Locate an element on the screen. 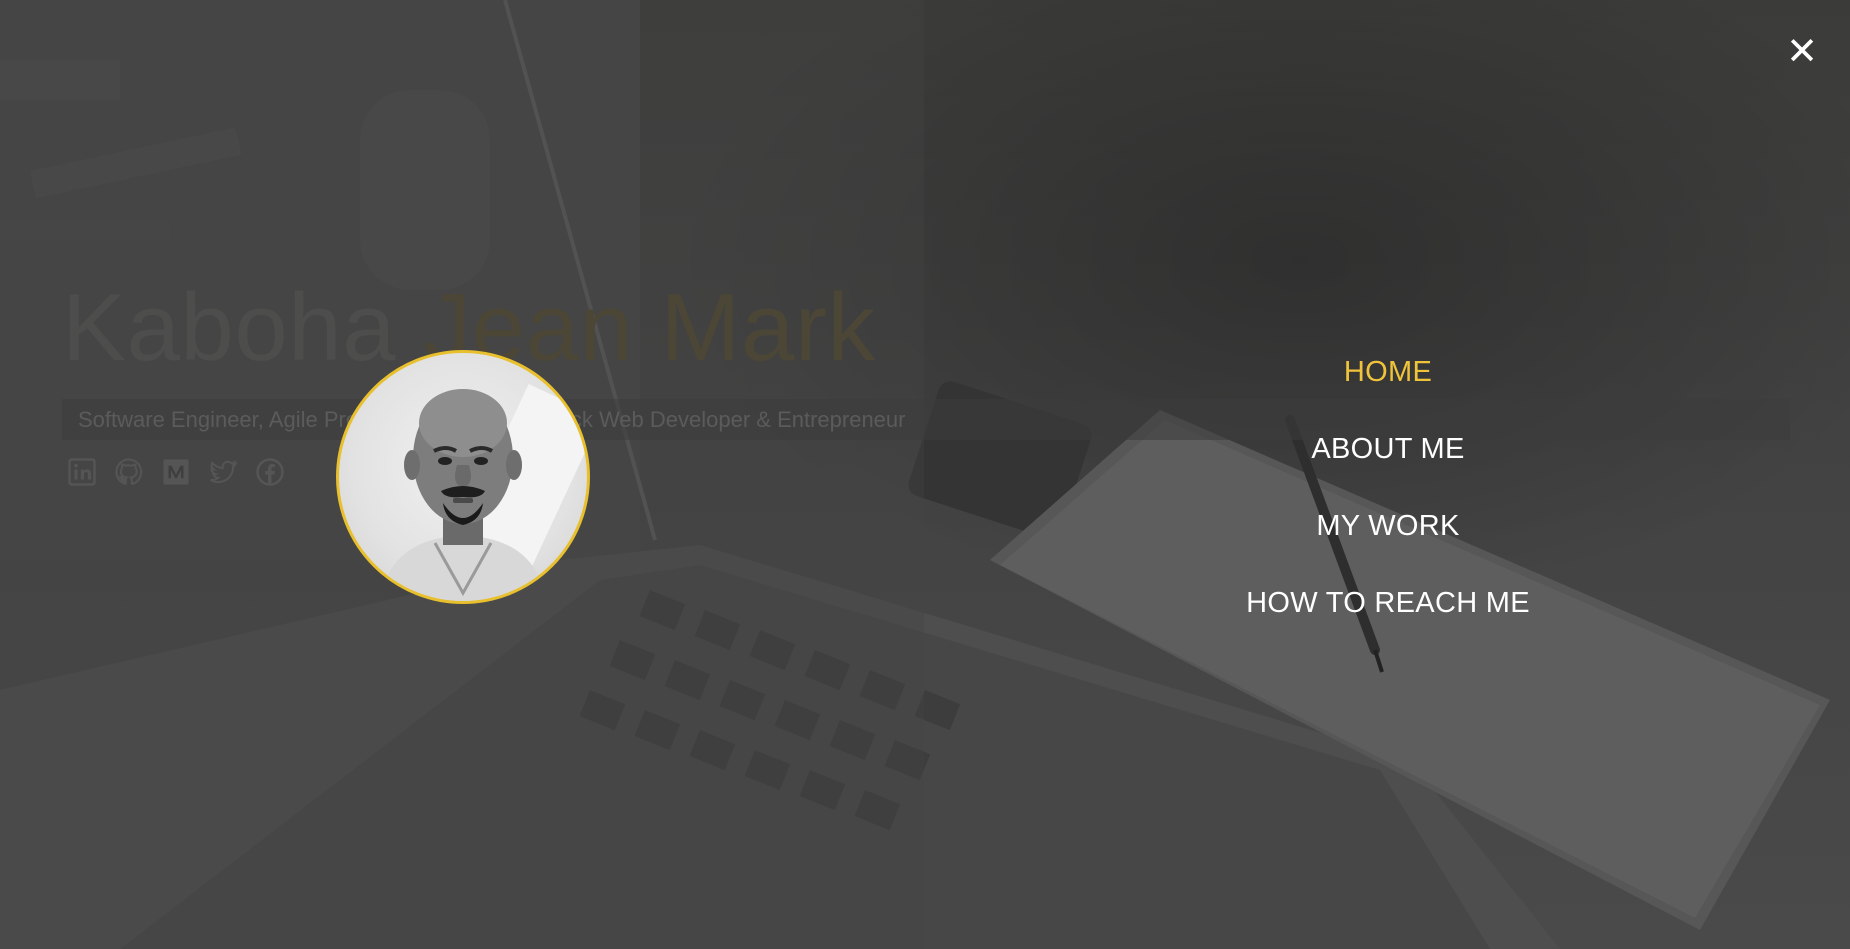 Image resolution: width=1850 pixels, height=949 pixels. hero-first-name: Kaboha is located at coordinates (229, 327).